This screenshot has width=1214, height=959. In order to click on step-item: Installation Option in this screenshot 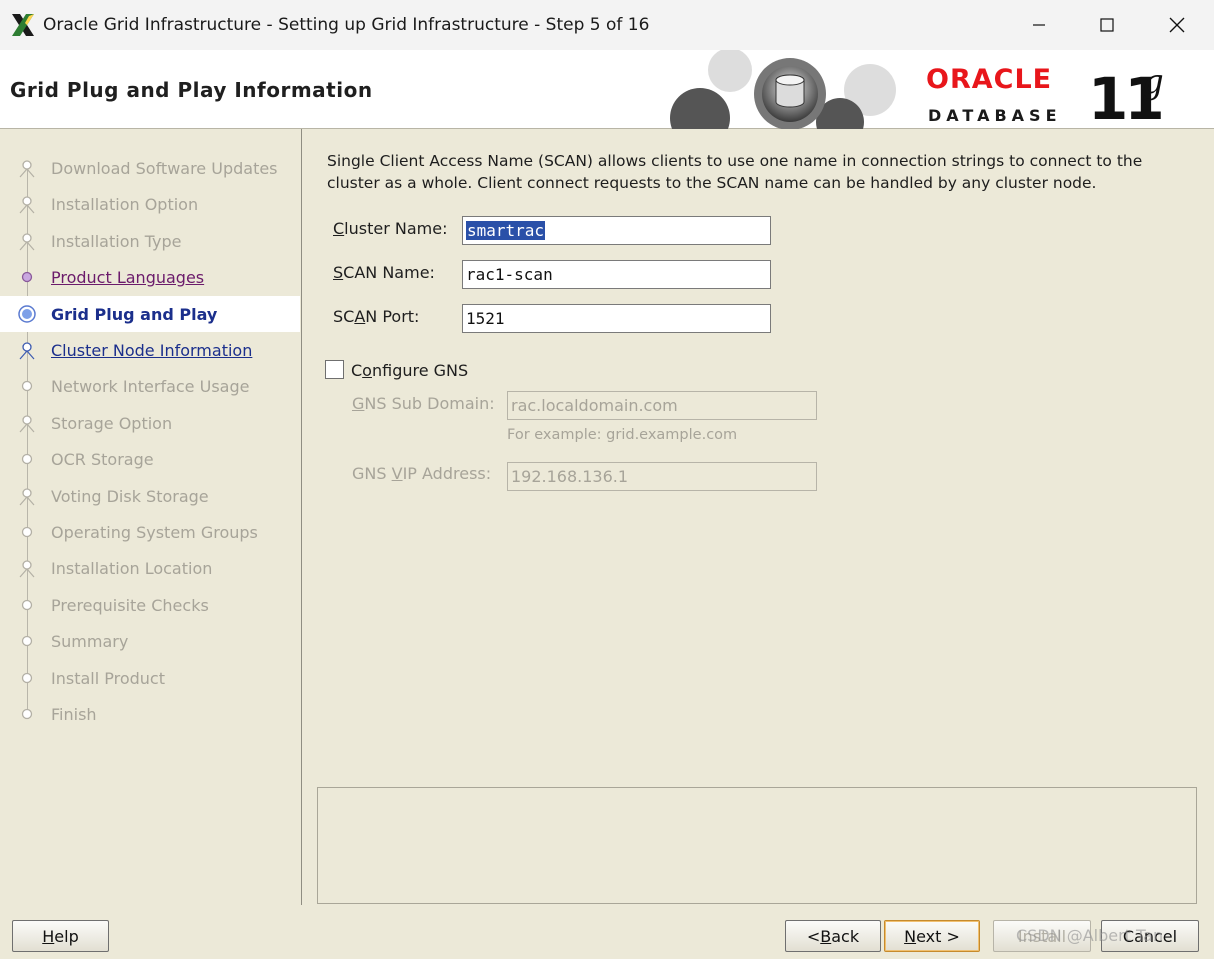, I will do `click(150, 204)`.